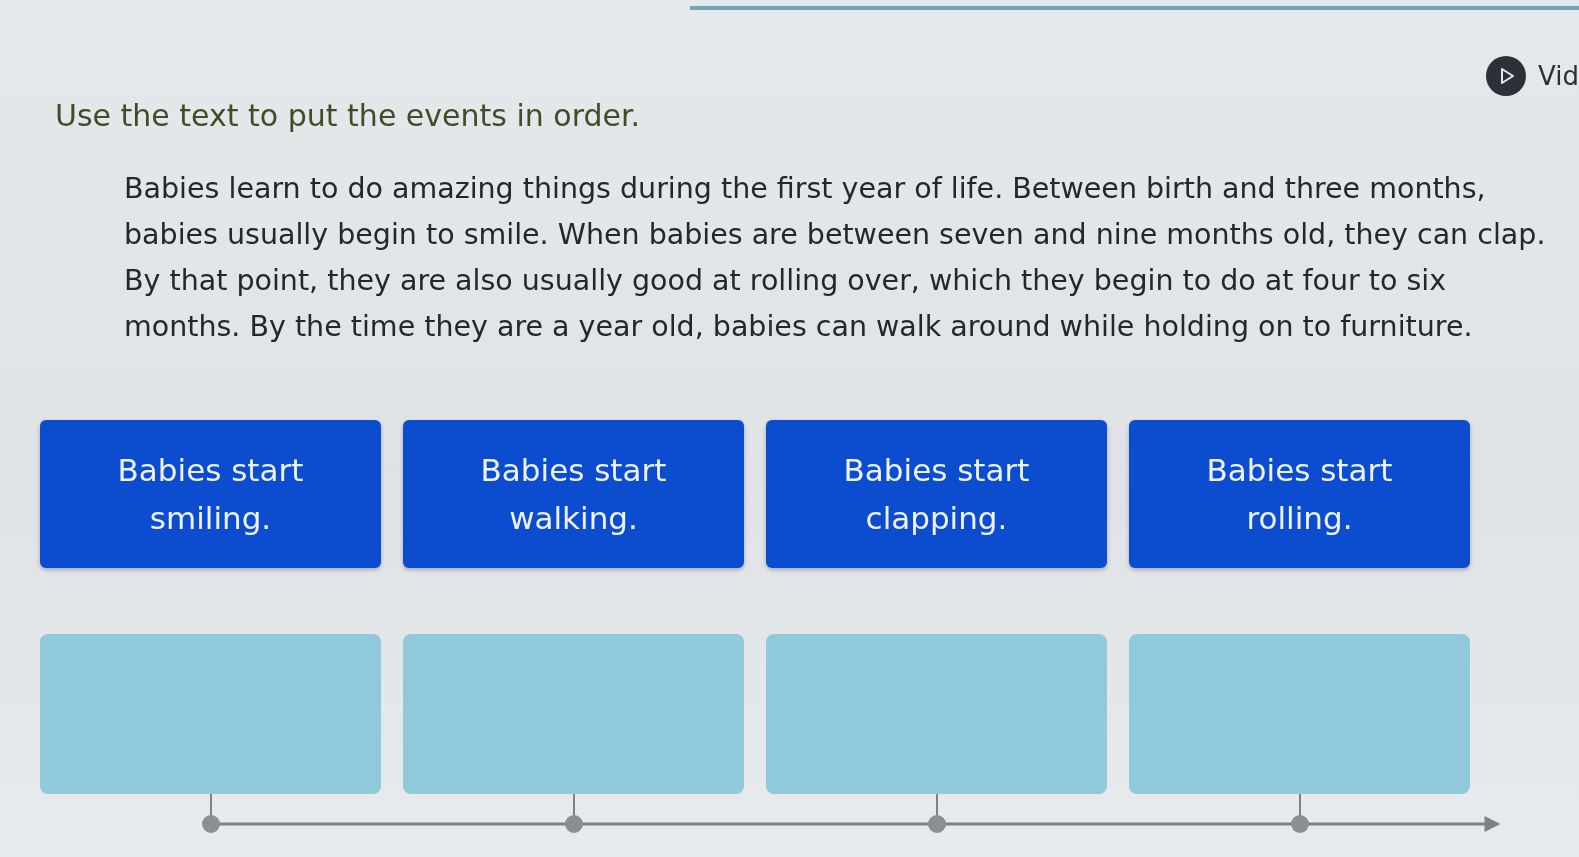 The width and height of the screenshot is (1579, 857). What do you see at coordinates (348, 116) in the screenshot?
I see `instruction-text: Use the text to put the events in order.` at bounding box center [348, 116].